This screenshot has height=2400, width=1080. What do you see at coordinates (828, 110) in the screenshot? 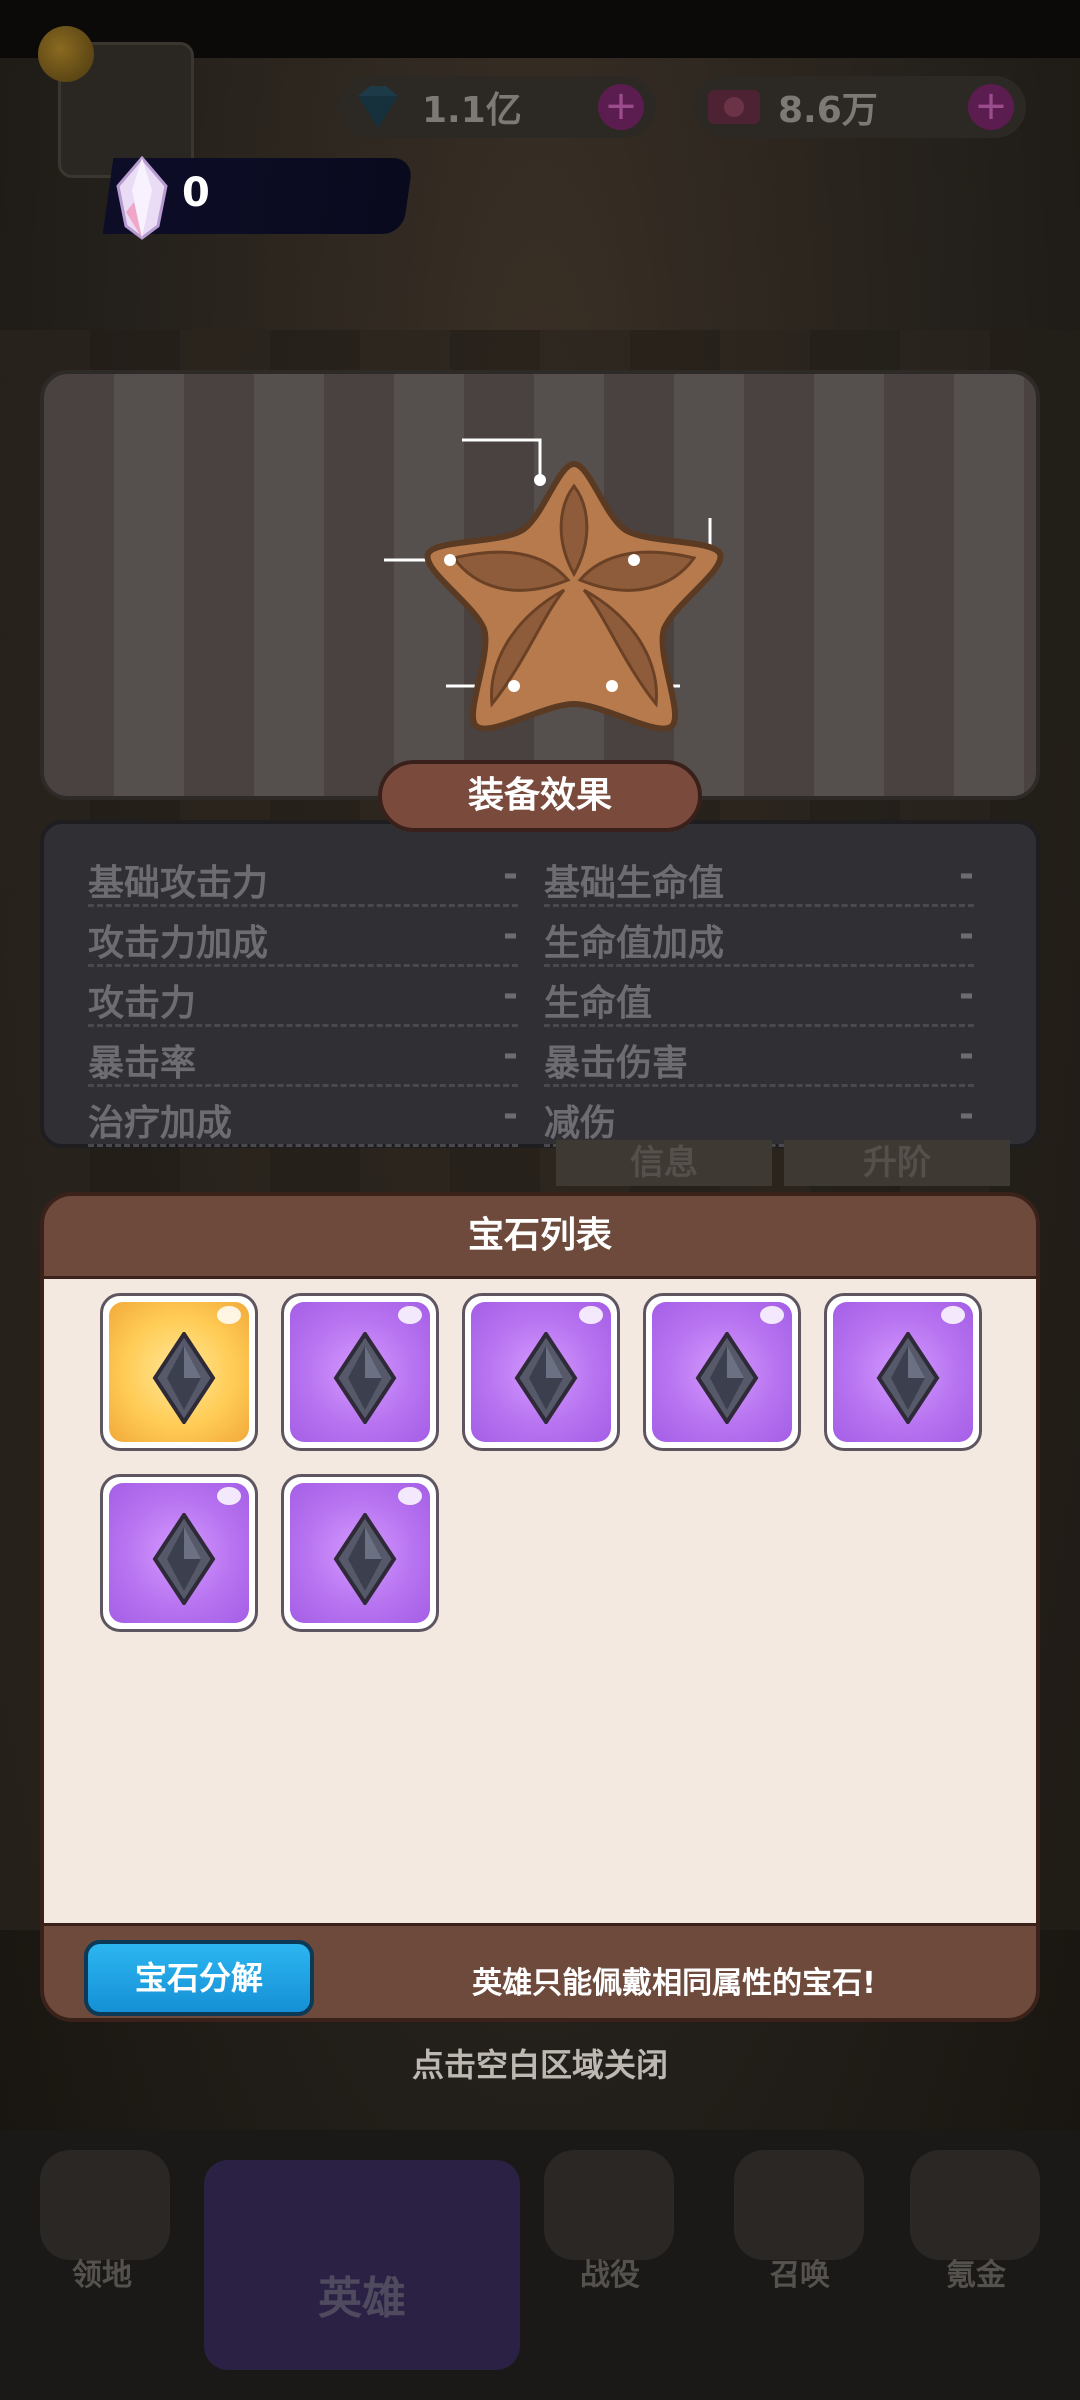
I see `coupon-amount: 8.6万` at bounding box center [828, 110].